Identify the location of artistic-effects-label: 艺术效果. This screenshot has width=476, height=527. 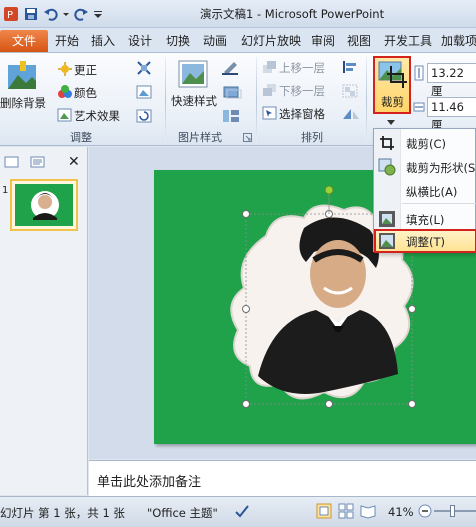
(97, 116).